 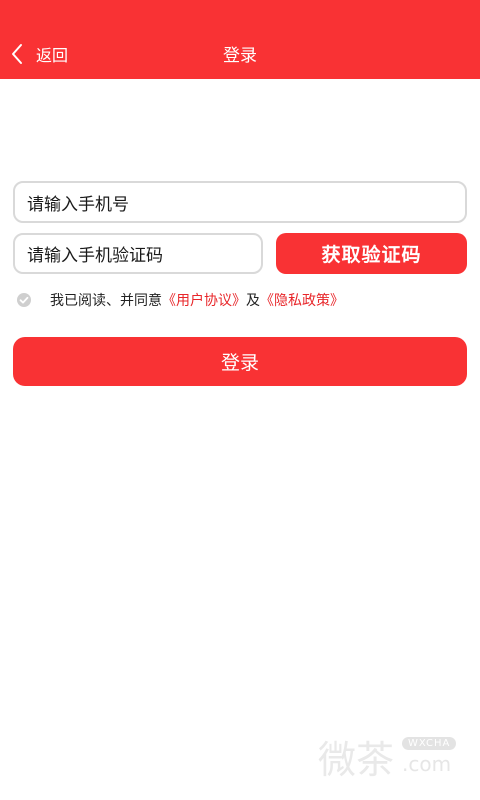 What do you see at coordinates (240, 39) in the screenshot?
I see `top-bar: 返回 登录` at bounding box center [240, 39].